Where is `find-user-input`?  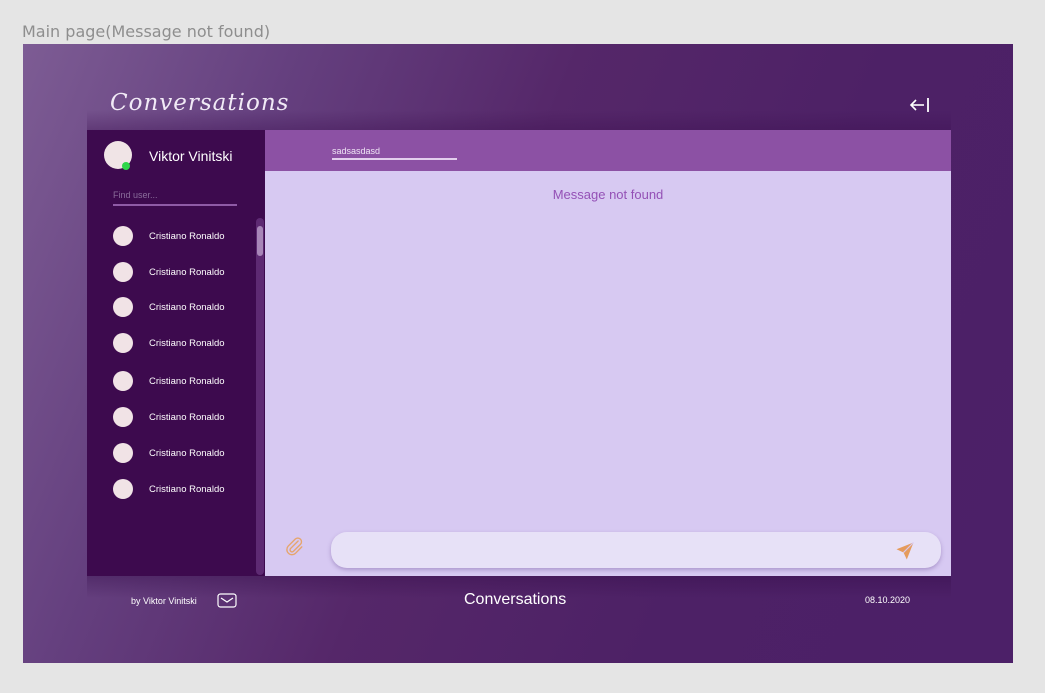 find-user-input is located at coordinates (175, 196).